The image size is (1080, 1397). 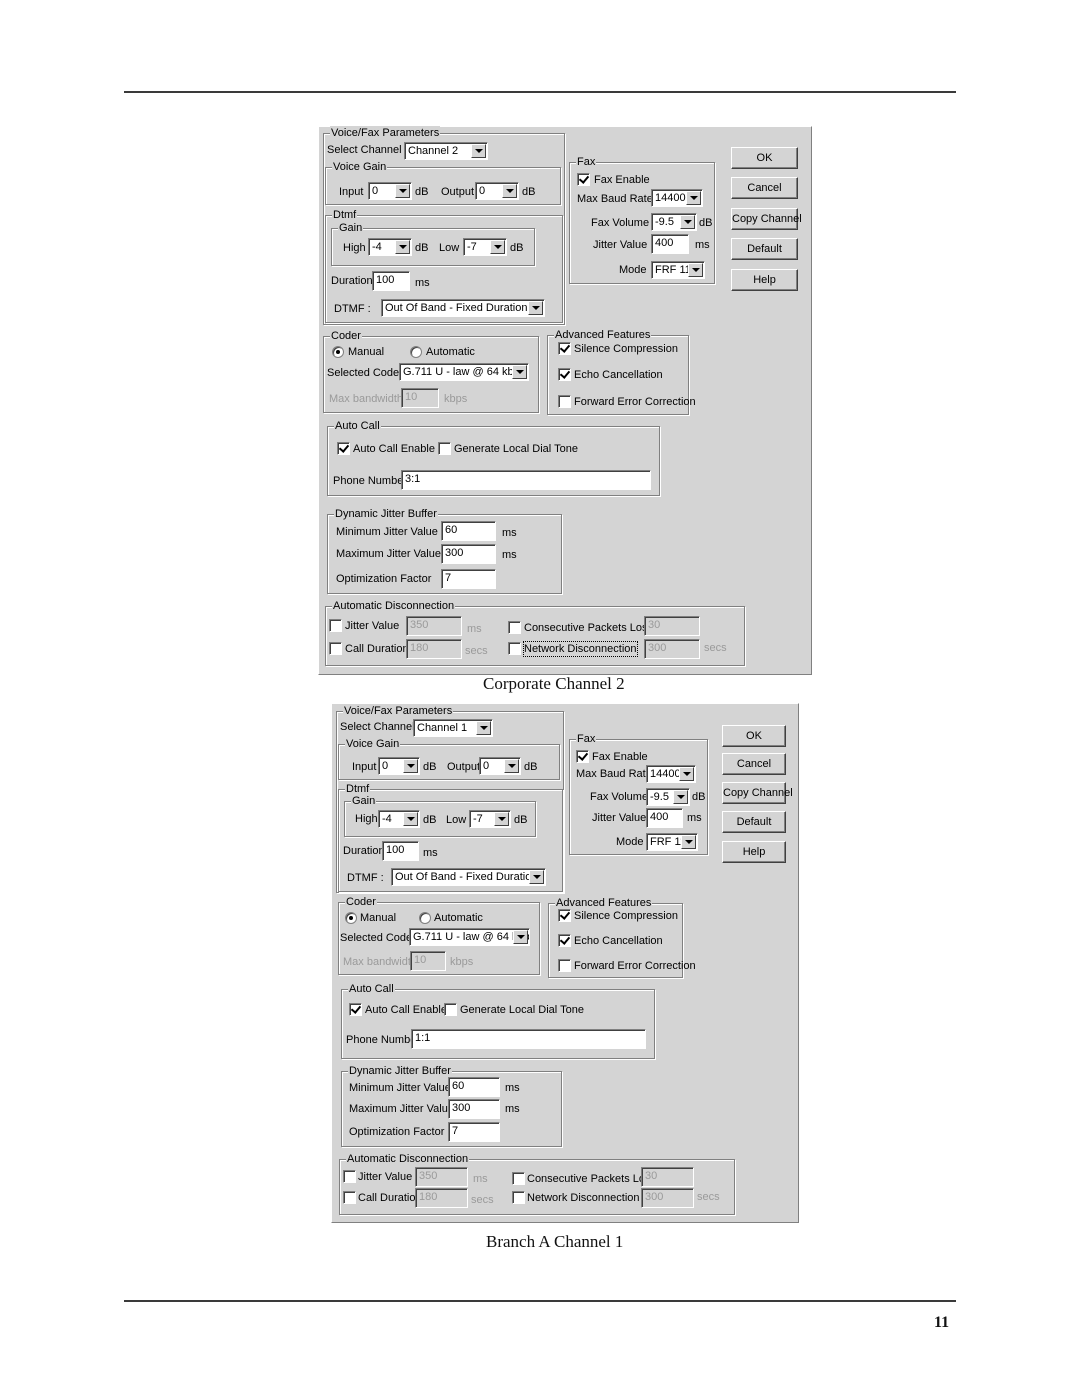 What do you see at coordinates (526, 480) in the screenshot?
I see `phone-number-field: 3:1` at bounding box center [526, 480].